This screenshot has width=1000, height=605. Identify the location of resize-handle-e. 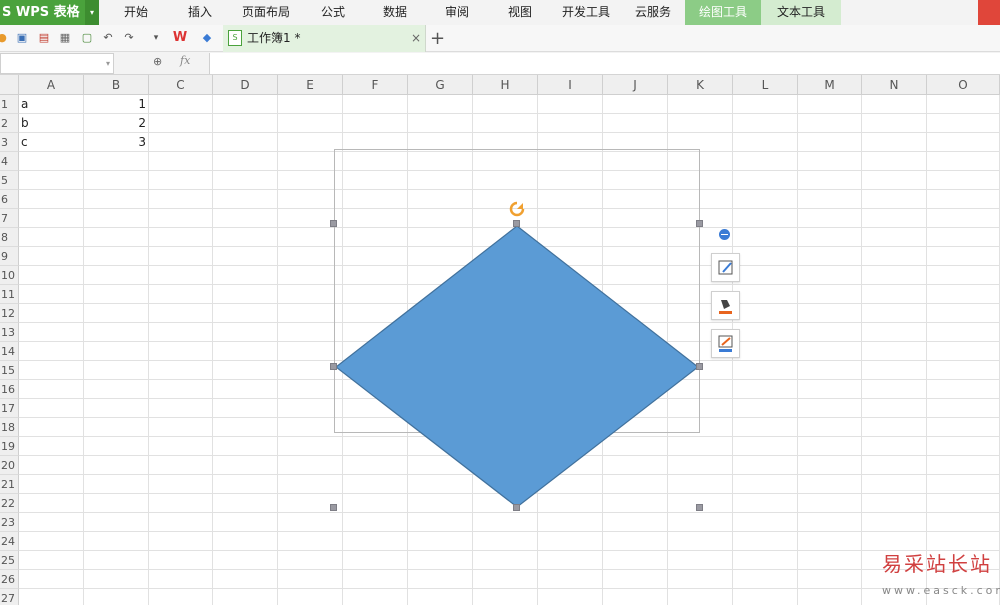
(699, 366).